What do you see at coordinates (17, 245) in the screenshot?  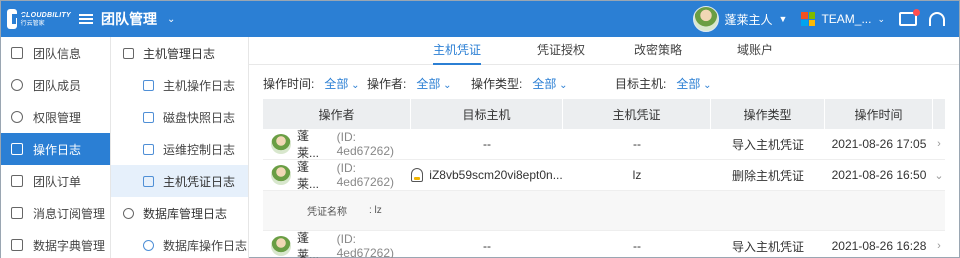 I see `dictionary-icon` at bounding box center [17, 245].